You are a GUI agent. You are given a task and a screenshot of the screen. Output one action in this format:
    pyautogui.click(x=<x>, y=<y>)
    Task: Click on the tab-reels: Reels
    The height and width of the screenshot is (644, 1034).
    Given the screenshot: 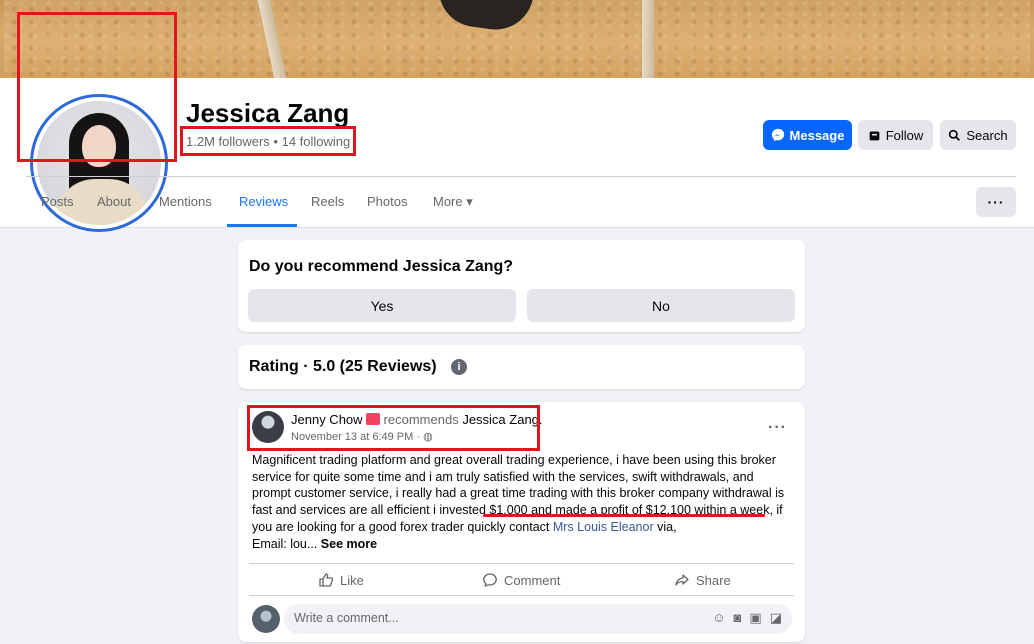 What is the action you would take?
    pyautogui.click(x=327, y=201)
    